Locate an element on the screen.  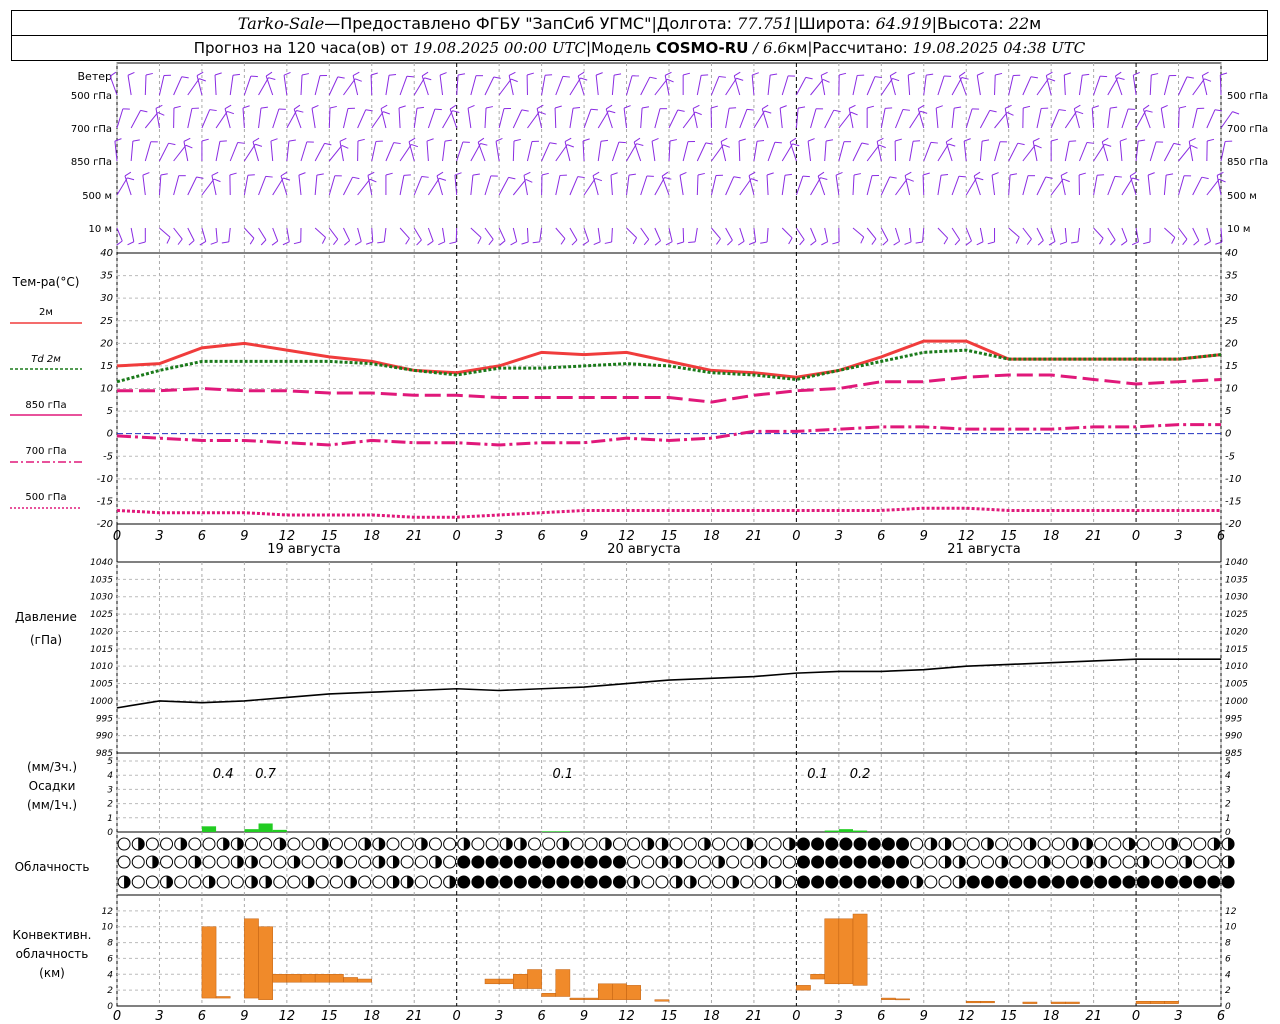
conv-tick-label: 12 is located at coordinates (1231, 912).